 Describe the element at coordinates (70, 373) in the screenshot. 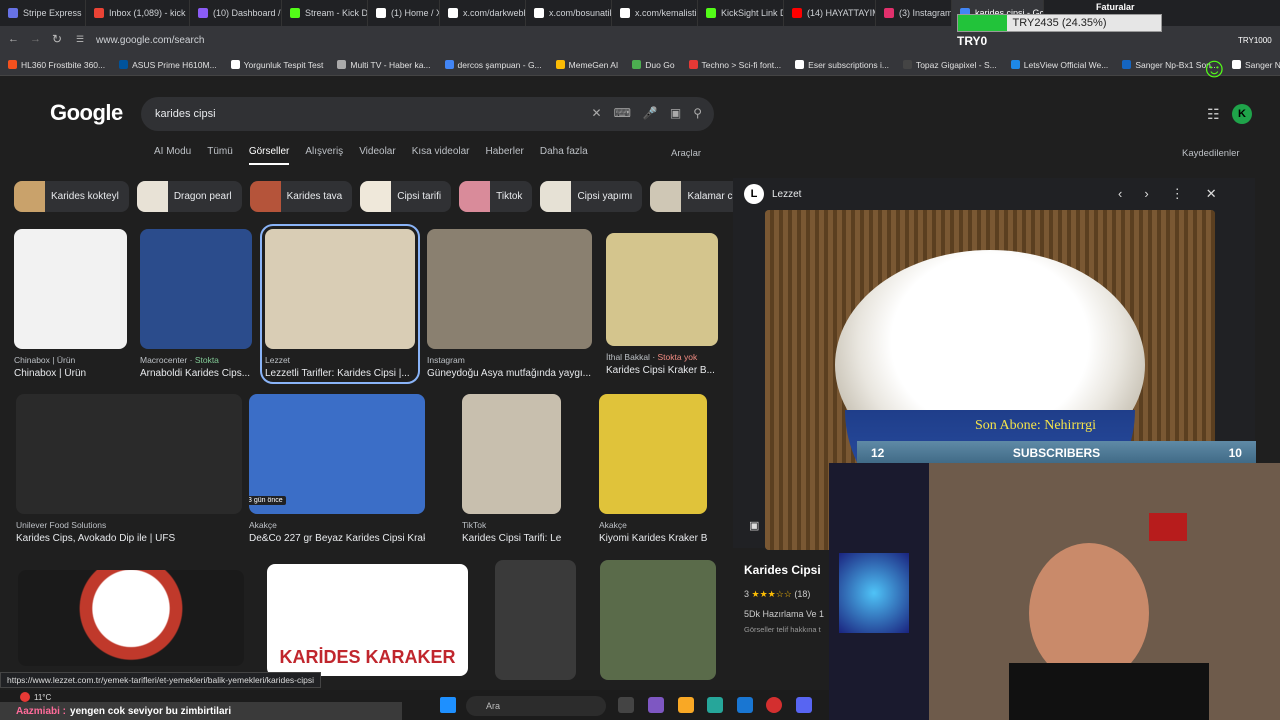

I see `result-title: Chinabox | Ürün` at that location.